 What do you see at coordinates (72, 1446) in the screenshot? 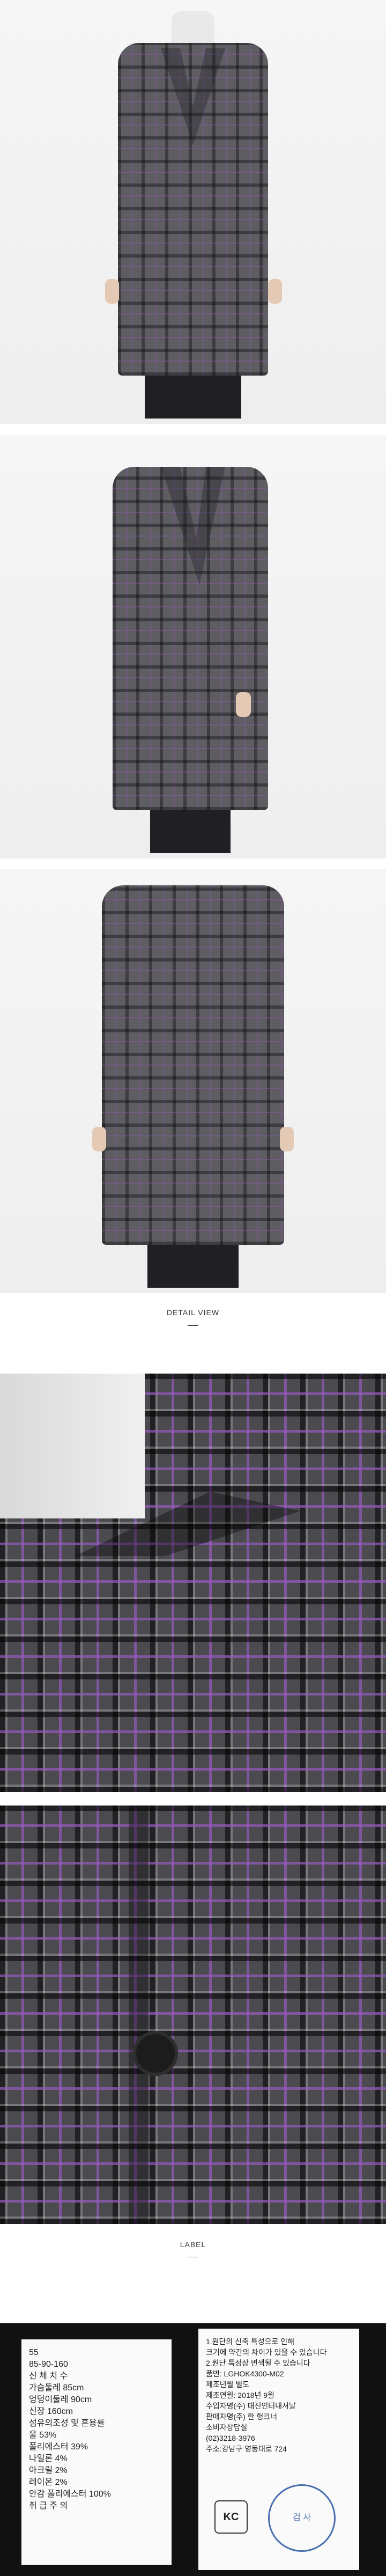
I see `sweater-detail` at bounding box center [72, 1446].